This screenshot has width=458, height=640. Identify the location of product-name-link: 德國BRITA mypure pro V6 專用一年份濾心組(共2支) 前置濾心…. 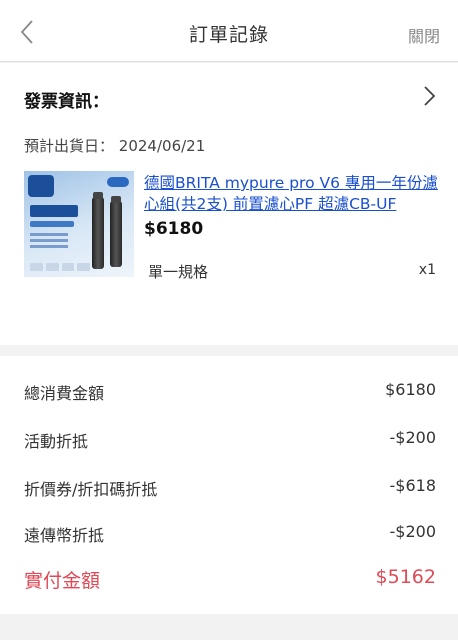
(292, 194).